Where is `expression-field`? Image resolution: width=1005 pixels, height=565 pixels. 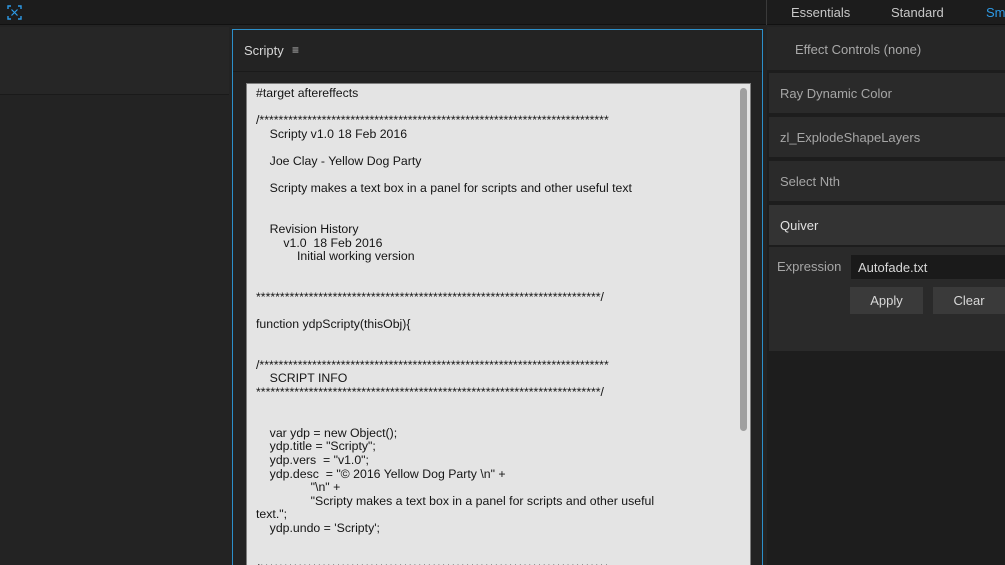 expression-field is located at coordinates (928, 267).